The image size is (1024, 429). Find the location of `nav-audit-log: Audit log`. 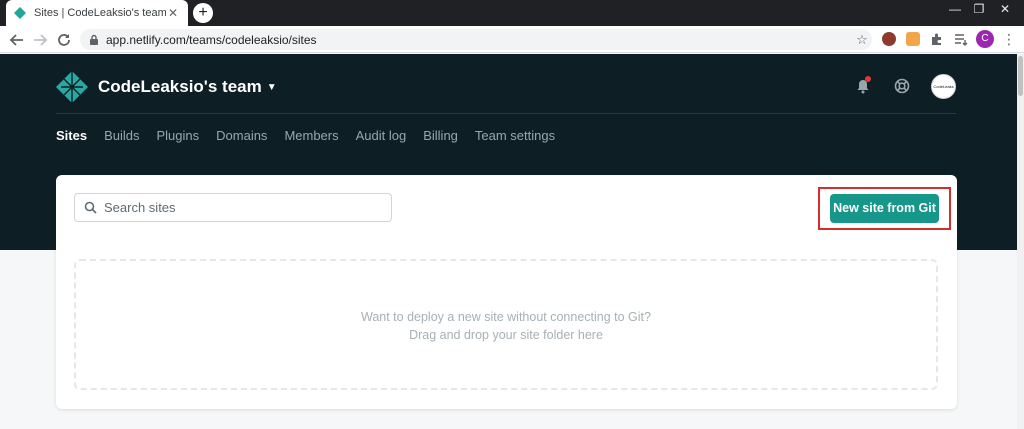

nav-audit-log: Audit log is located at coordinates (381, 135).